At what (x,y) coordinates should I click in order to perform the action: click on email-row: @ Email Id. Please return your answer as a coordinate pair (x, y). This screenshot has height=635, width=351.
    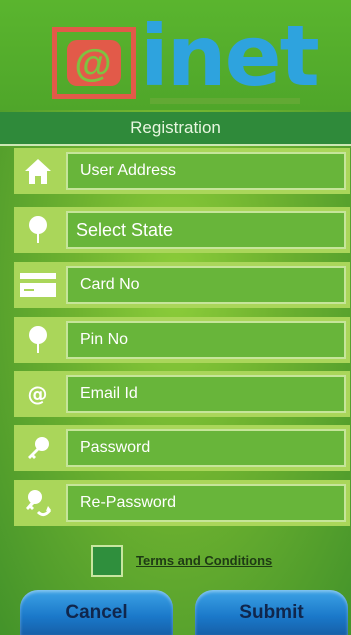
    Looking at the image, I should click on (182, 394).